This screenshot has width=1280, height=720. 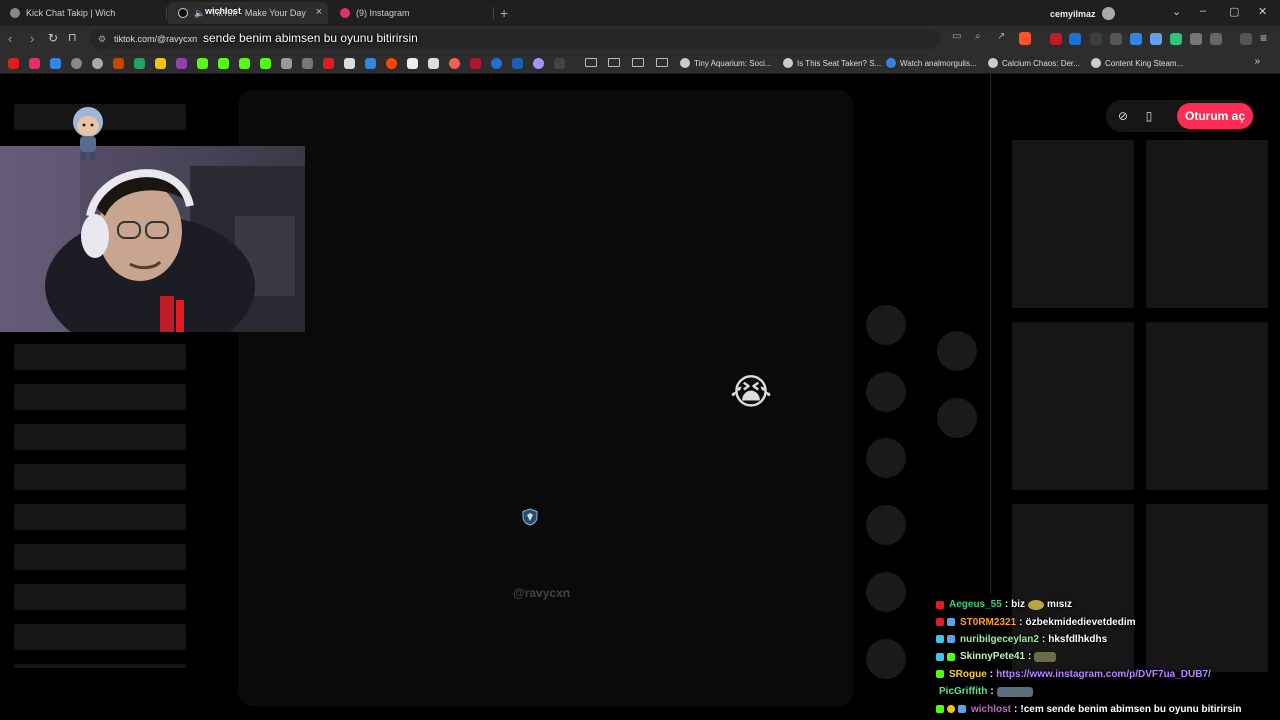 I want to click on chat-username: nuribilgeceylan2, so click(x=999, y=639).